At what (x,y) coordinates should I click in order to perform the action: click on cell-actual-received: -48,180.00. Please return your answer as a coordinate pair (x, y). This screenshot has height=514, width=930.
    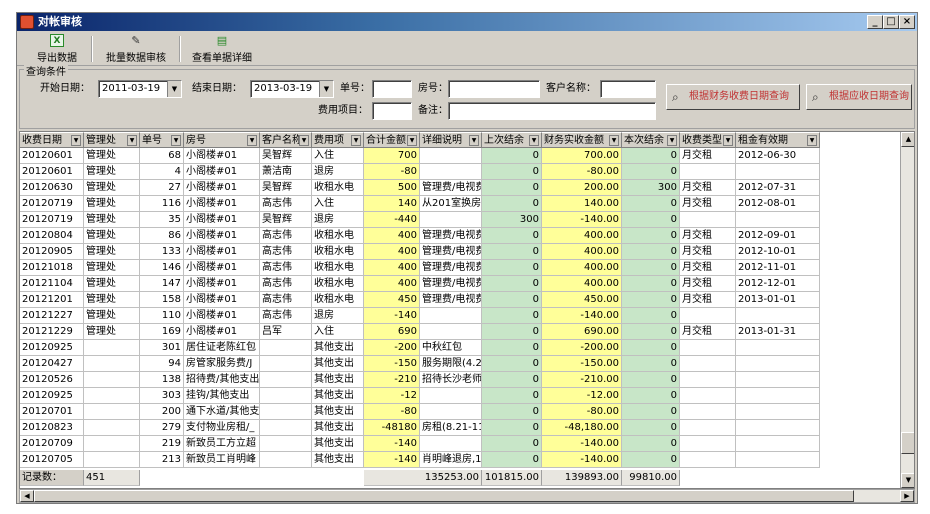
    Looking at the image, I should click on (582, 428).